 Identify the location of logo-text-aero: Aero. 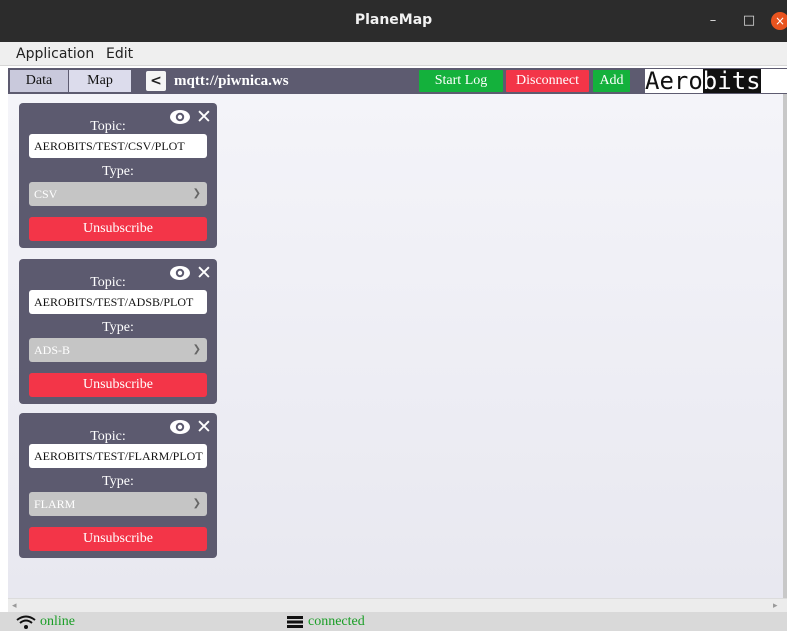
(674, 81).